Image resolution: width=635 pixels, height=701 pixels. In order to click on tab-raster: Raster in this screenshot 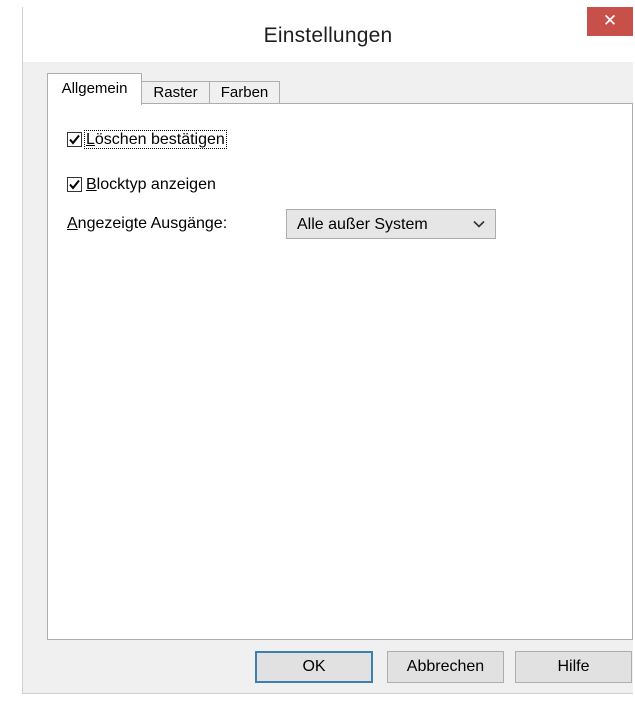, I will do `click(175, 92)`.